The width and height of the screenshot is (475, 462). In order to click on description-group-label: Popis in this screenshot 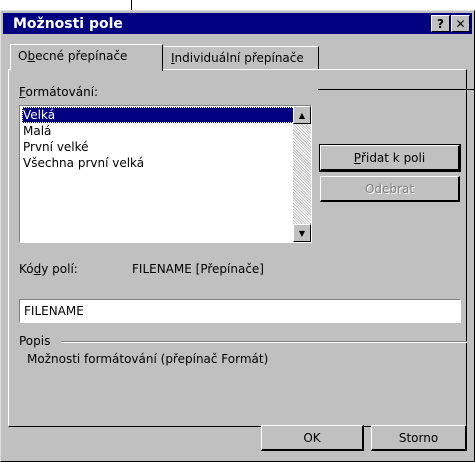, I will do `click(35, 341)`.